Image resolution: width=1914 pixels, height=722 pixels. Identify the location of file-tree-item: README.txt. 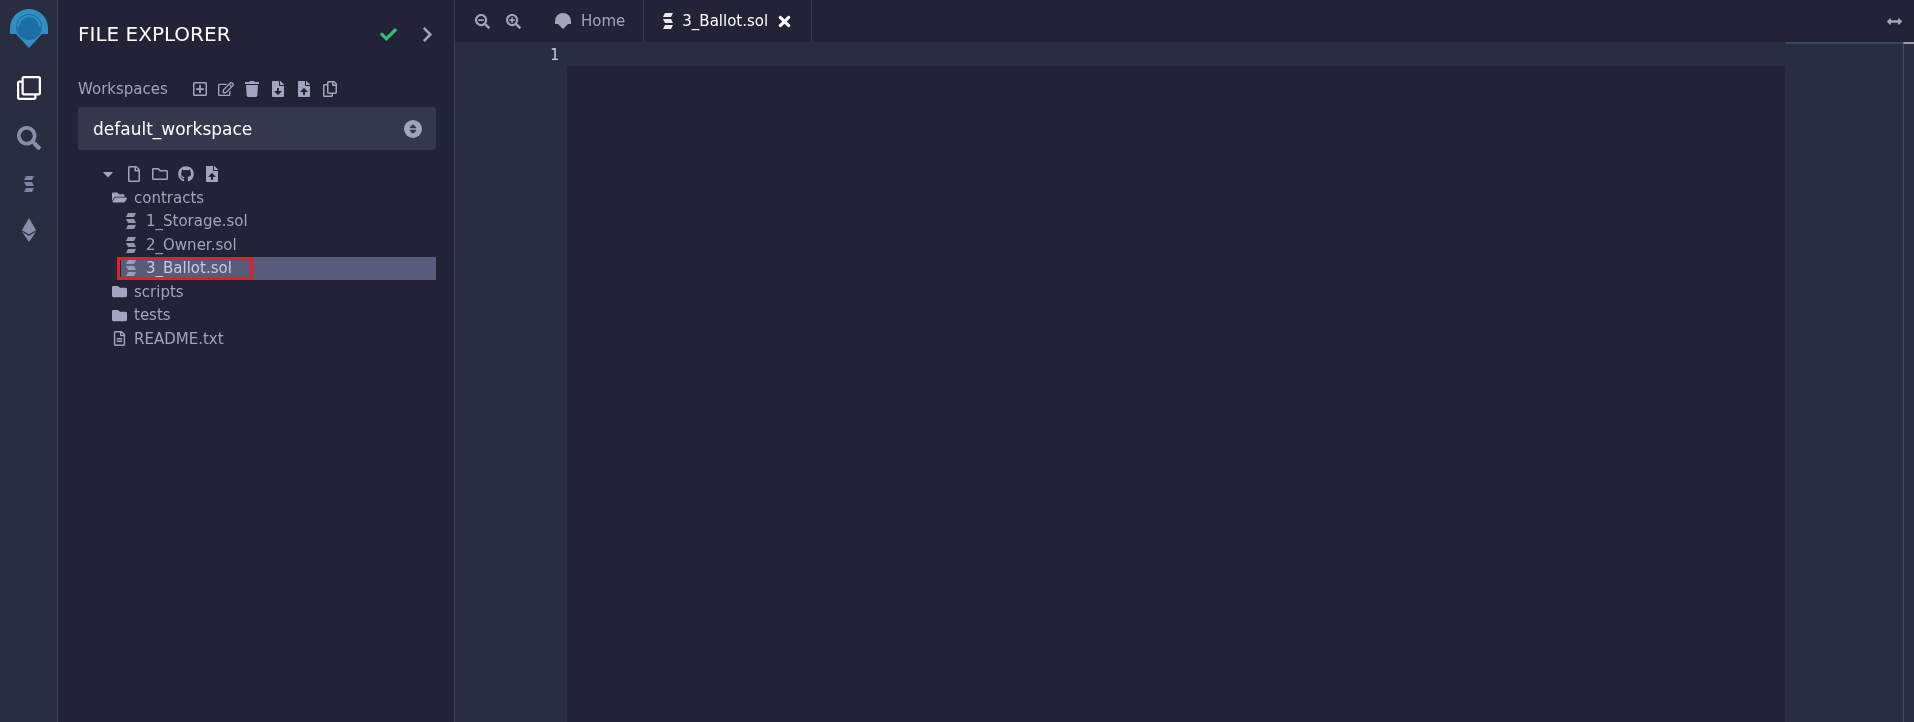
(273, 339).